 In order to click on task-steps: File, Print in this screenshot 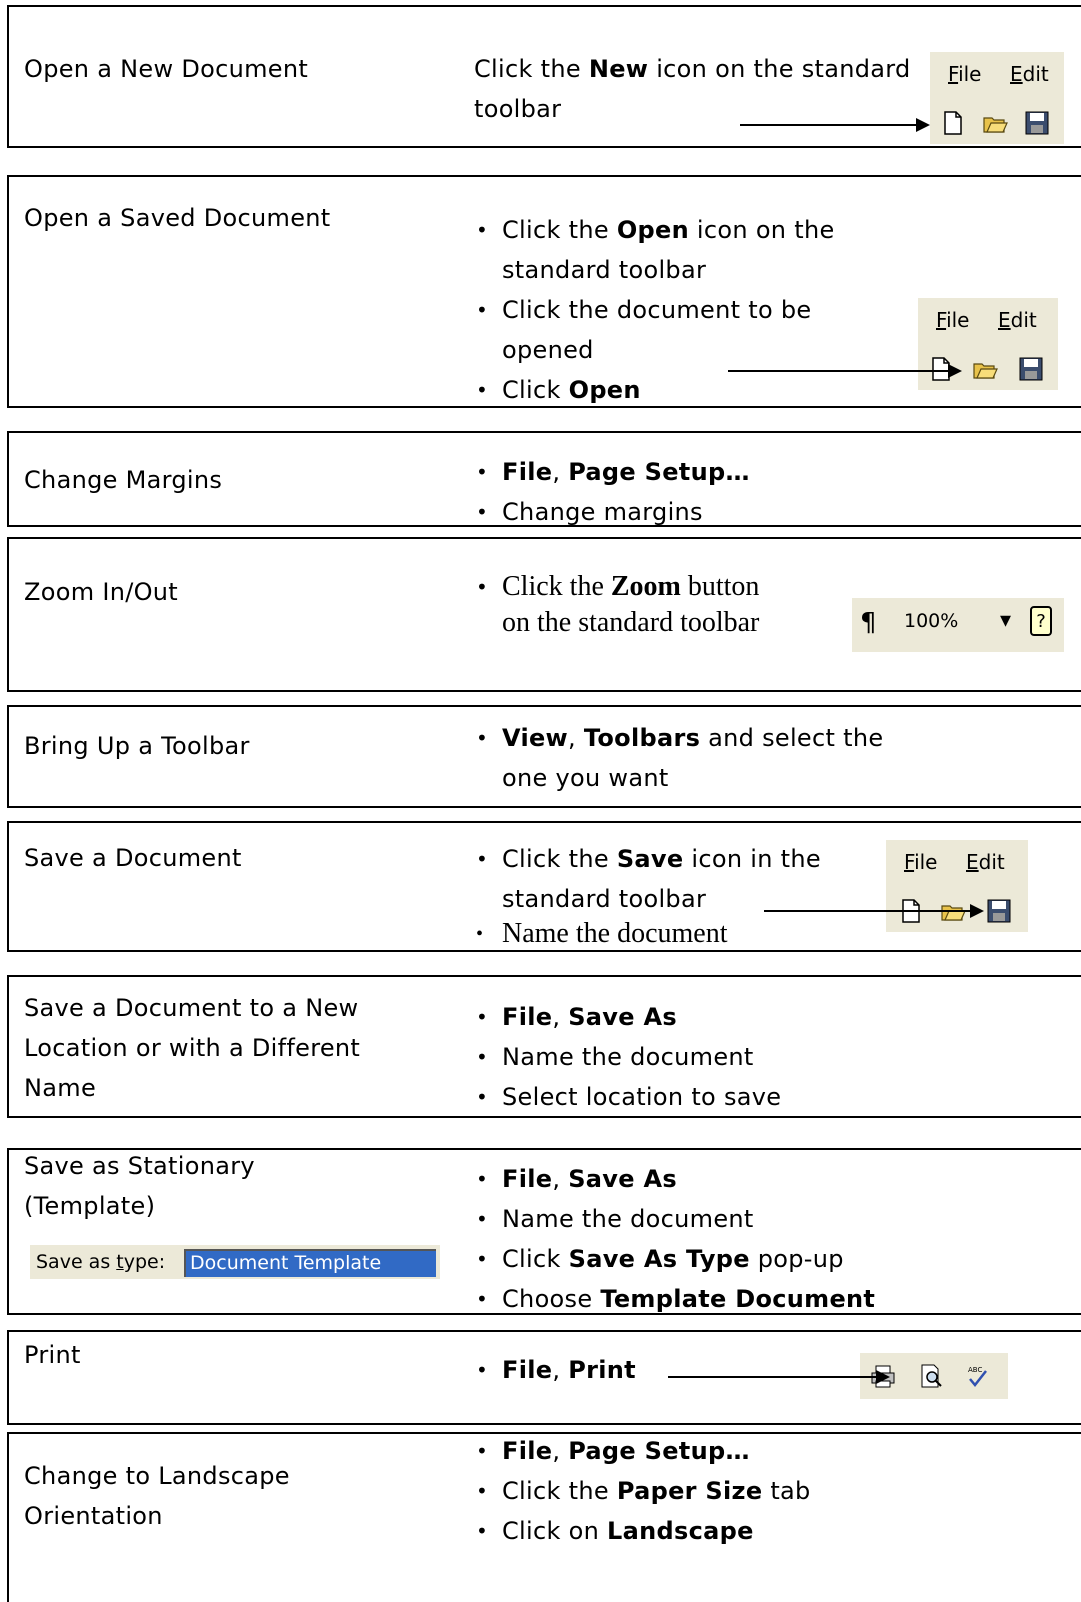, I will do `click(574, 1370)`.